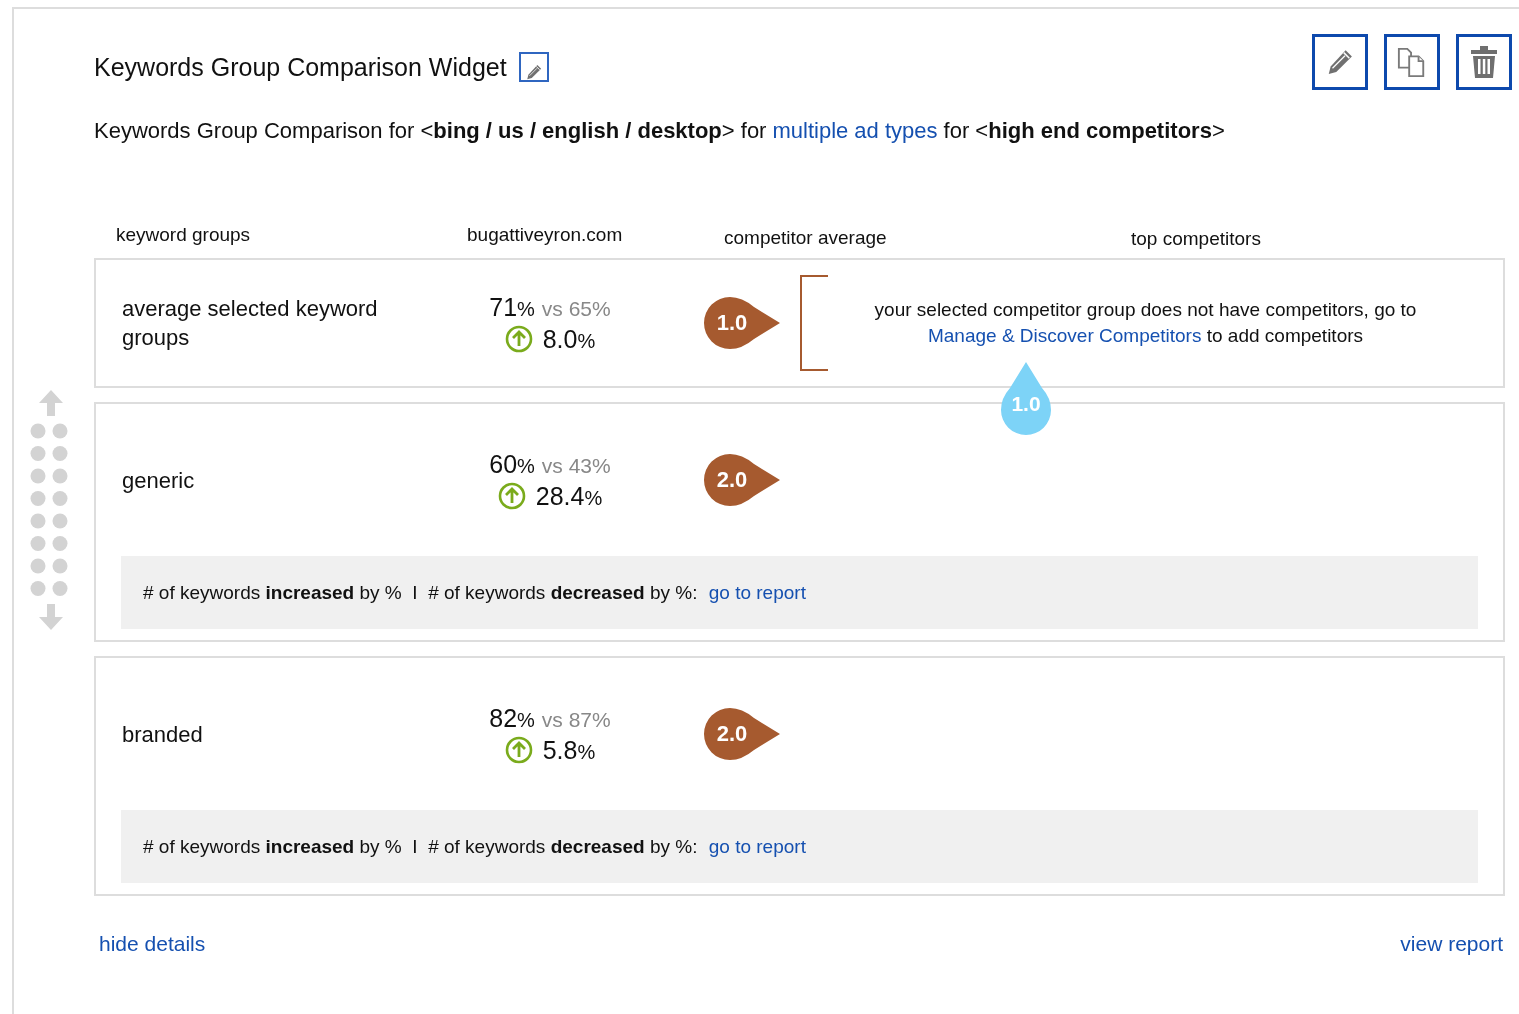 Image resolution: width=1519 pixels, height=1014 pixels. I want to click on trash-icon, so click(1484, 62).